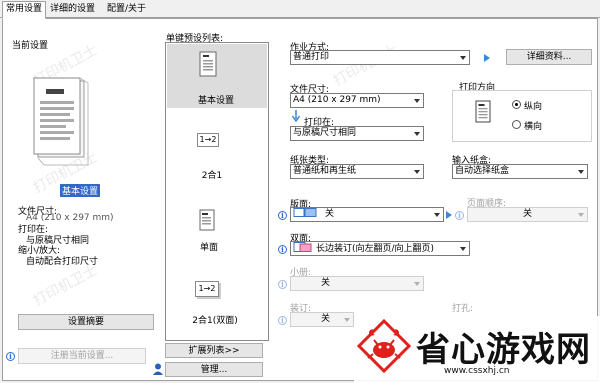  Describe the element at coordinates (214, 350) in the screenshot. I see `extend-list-button: 扩展列表>>` at that location.